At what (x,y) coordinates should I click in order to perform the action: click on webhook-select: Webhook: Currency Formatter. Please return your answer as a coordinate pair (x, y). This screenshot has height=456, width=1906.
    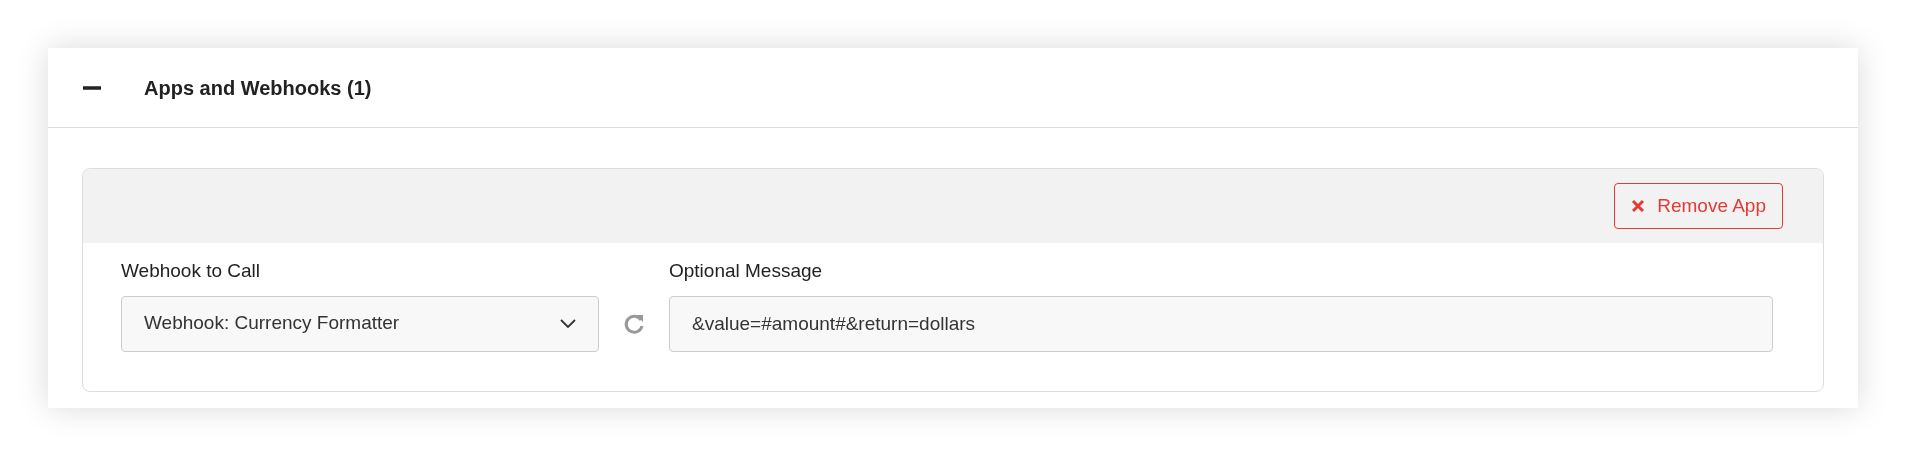
    Looking at the image, I should click on (360, 323).